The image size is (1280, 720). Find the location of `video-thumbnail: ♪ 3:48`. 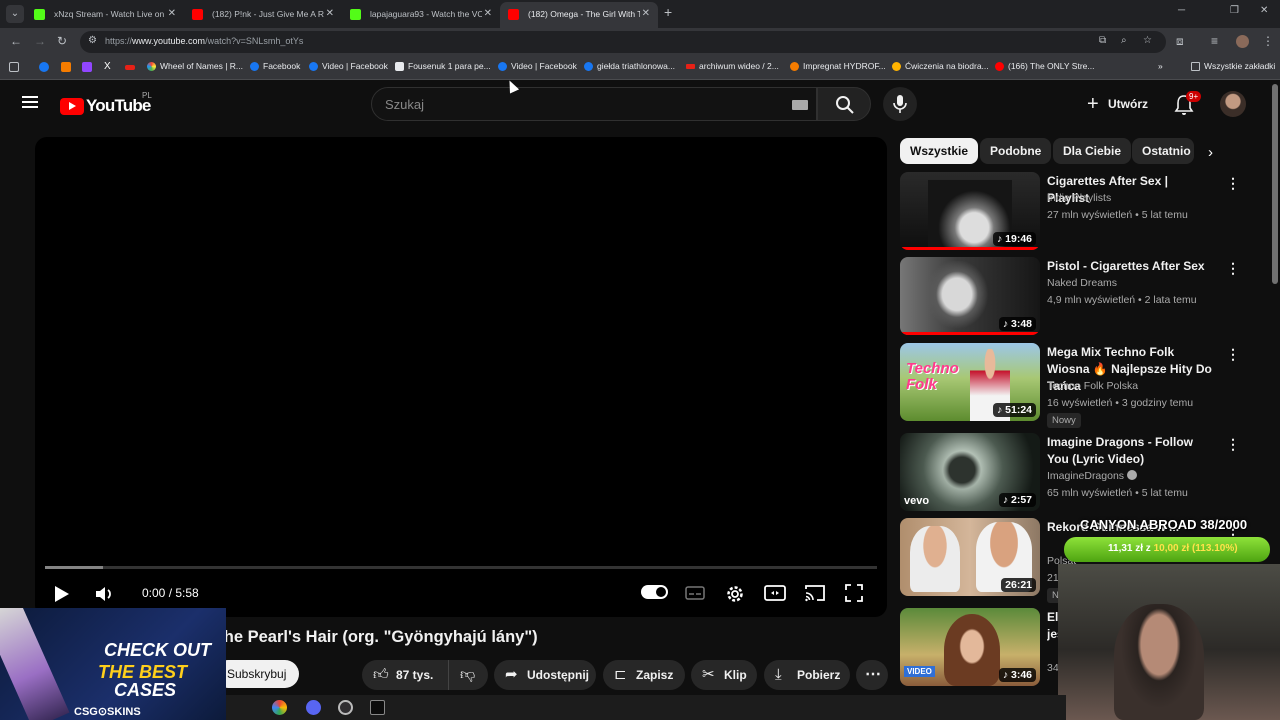

video-thumbnail: ♪ 3:48 is located at coordinates (970, 296).